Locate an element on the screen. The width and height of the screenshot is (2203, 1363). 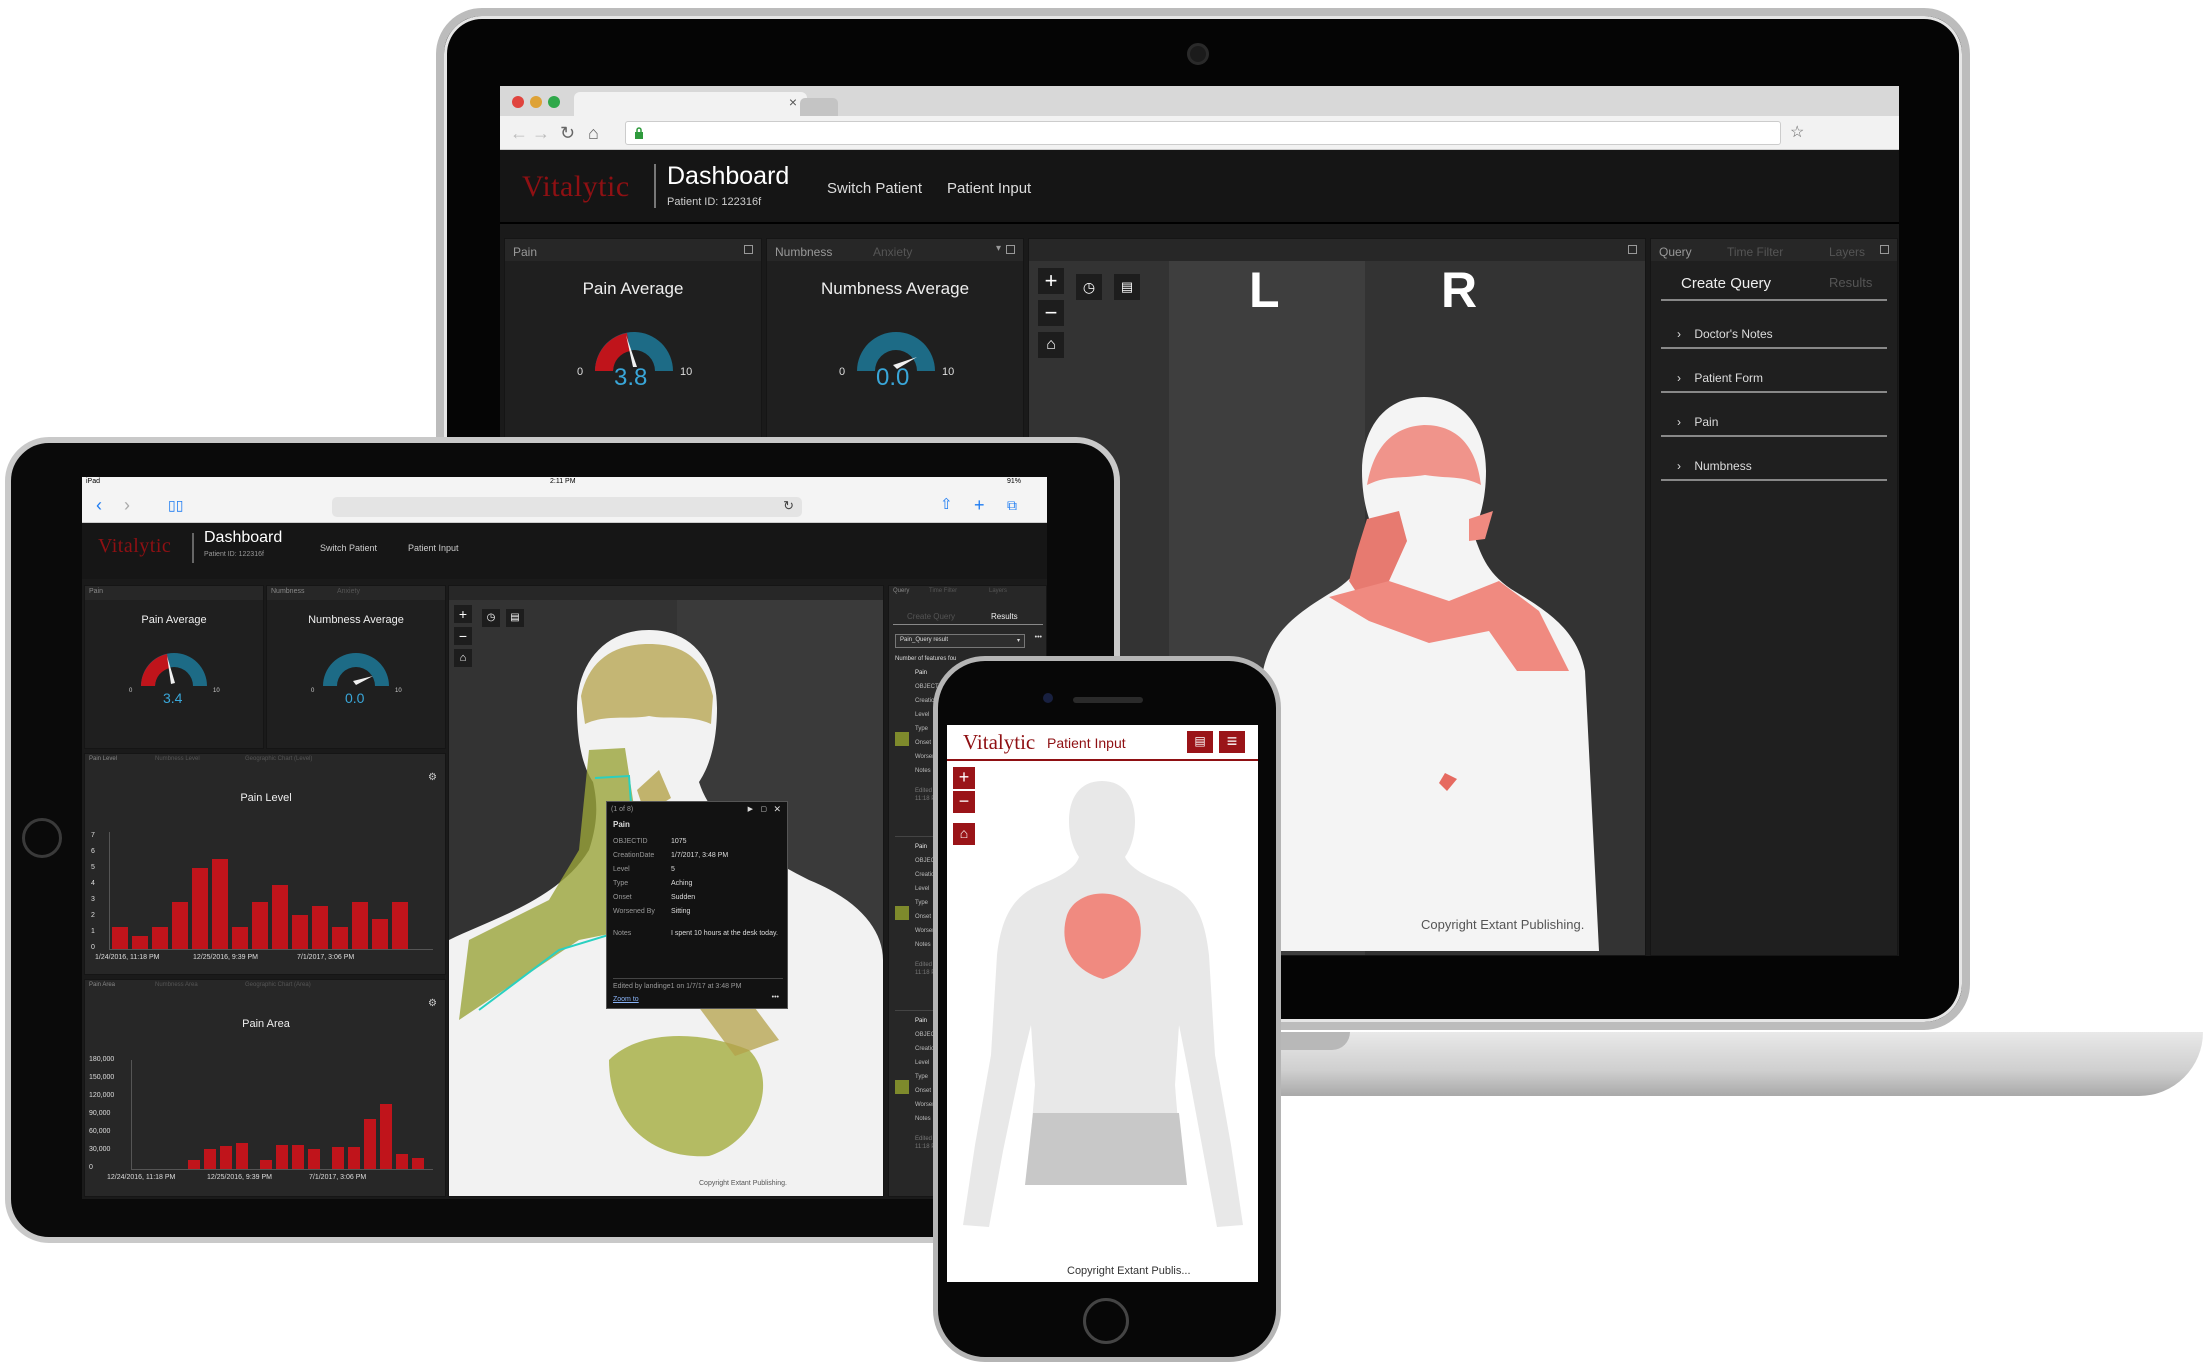
query-item-patient-form: › Patient Form is located at coordinates (1774, 375).